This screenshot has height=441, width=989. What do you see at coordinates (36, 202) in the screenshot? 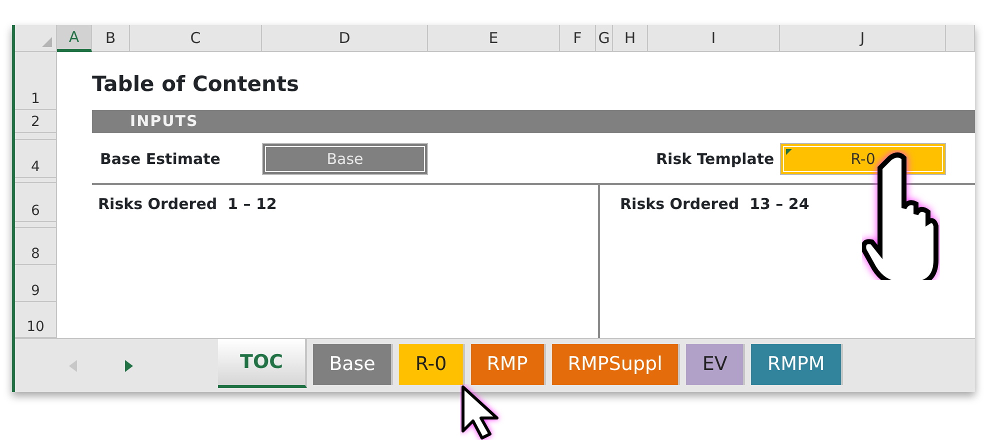
I see `row-header: 6` at bounding box center [36, 202].